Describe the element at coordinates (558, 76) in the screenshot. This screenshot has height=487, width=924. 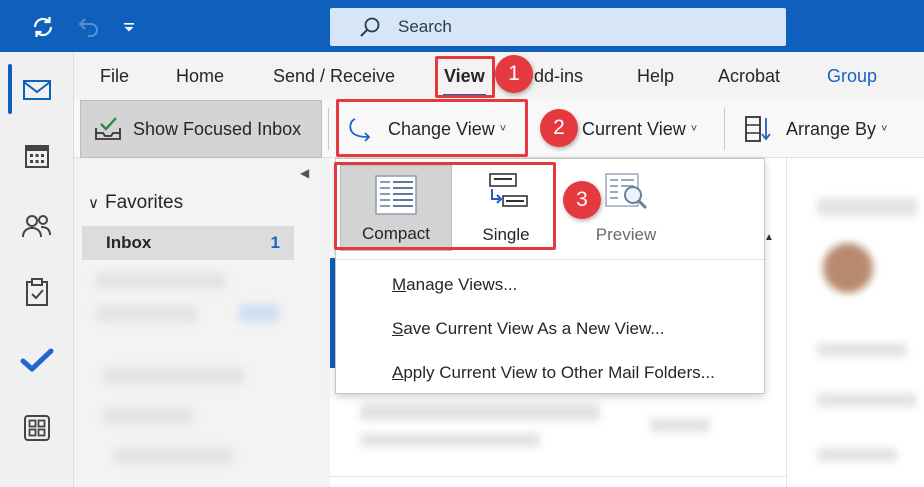
I see `tab-add-ins: dd-ins` at that location.